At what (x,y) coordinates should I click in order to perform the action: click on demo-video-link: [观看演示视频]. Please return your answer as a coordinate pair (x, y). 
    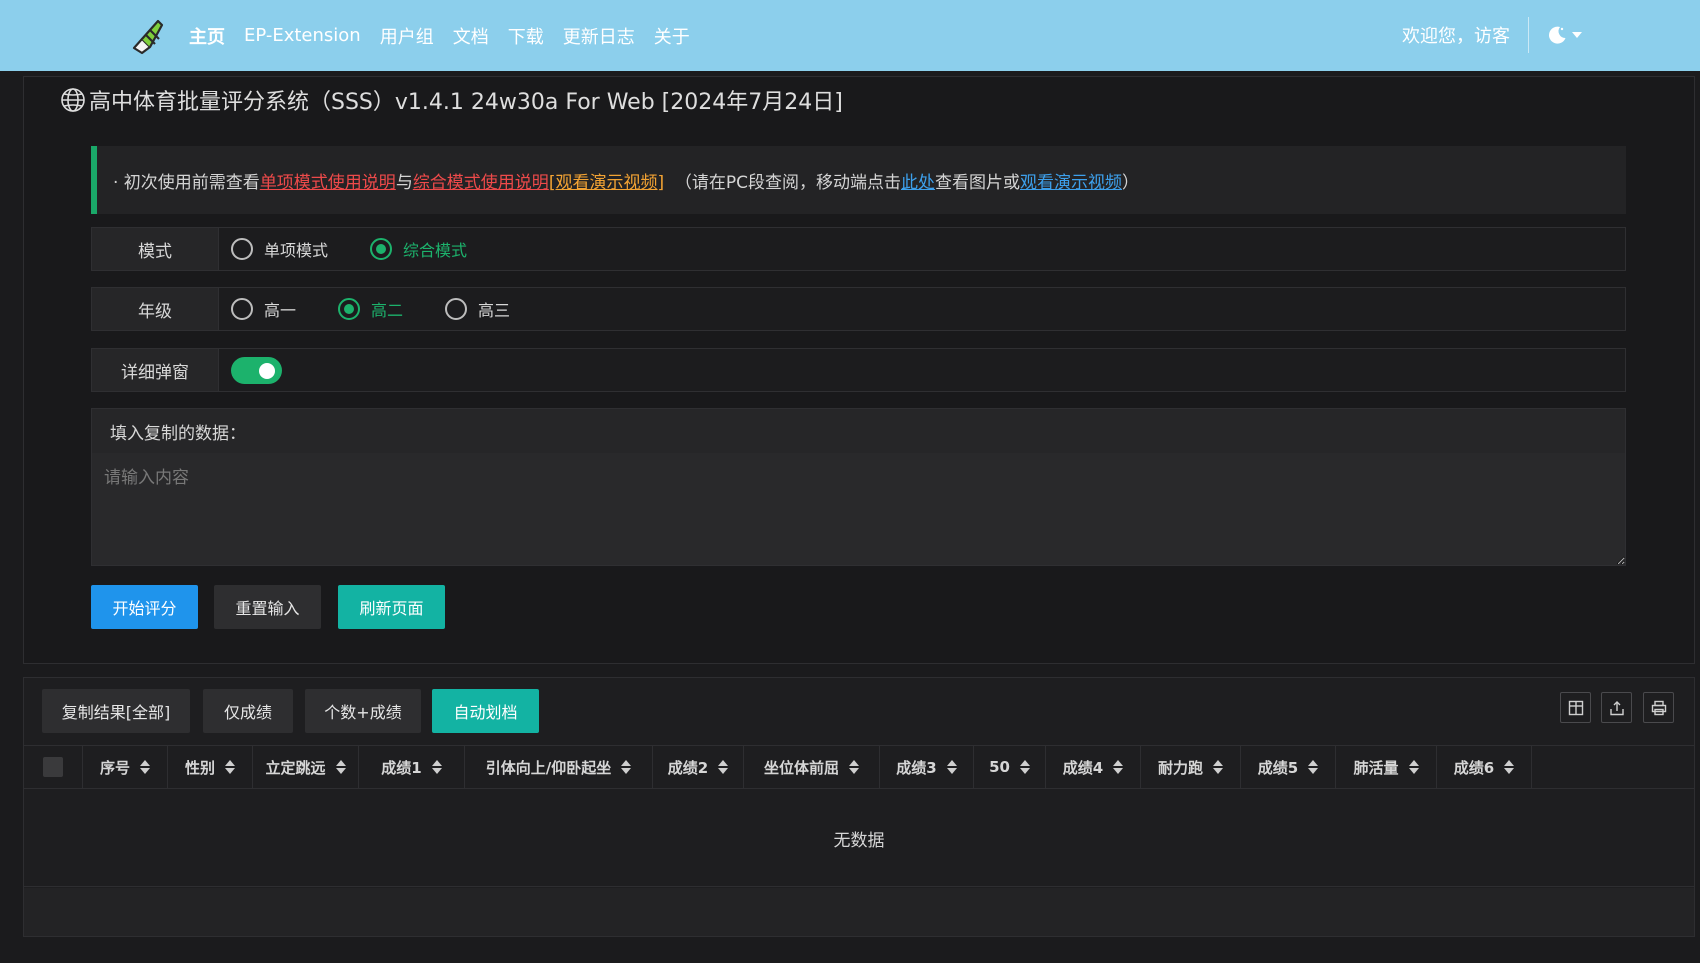
    Looking at the image, I should click on (606, 180).